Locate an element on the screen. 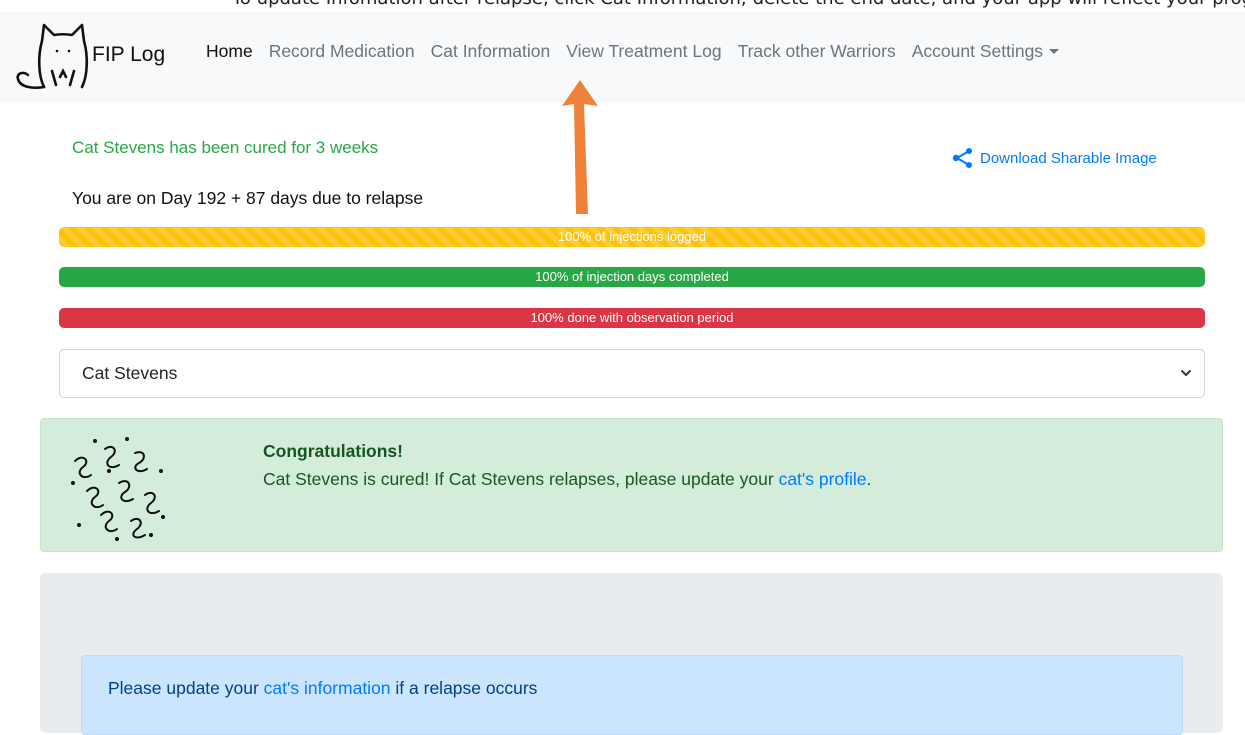 The image size is (1245, 735). observation-period-progress: 100% done with observation period is located at coordinates (632, 318).